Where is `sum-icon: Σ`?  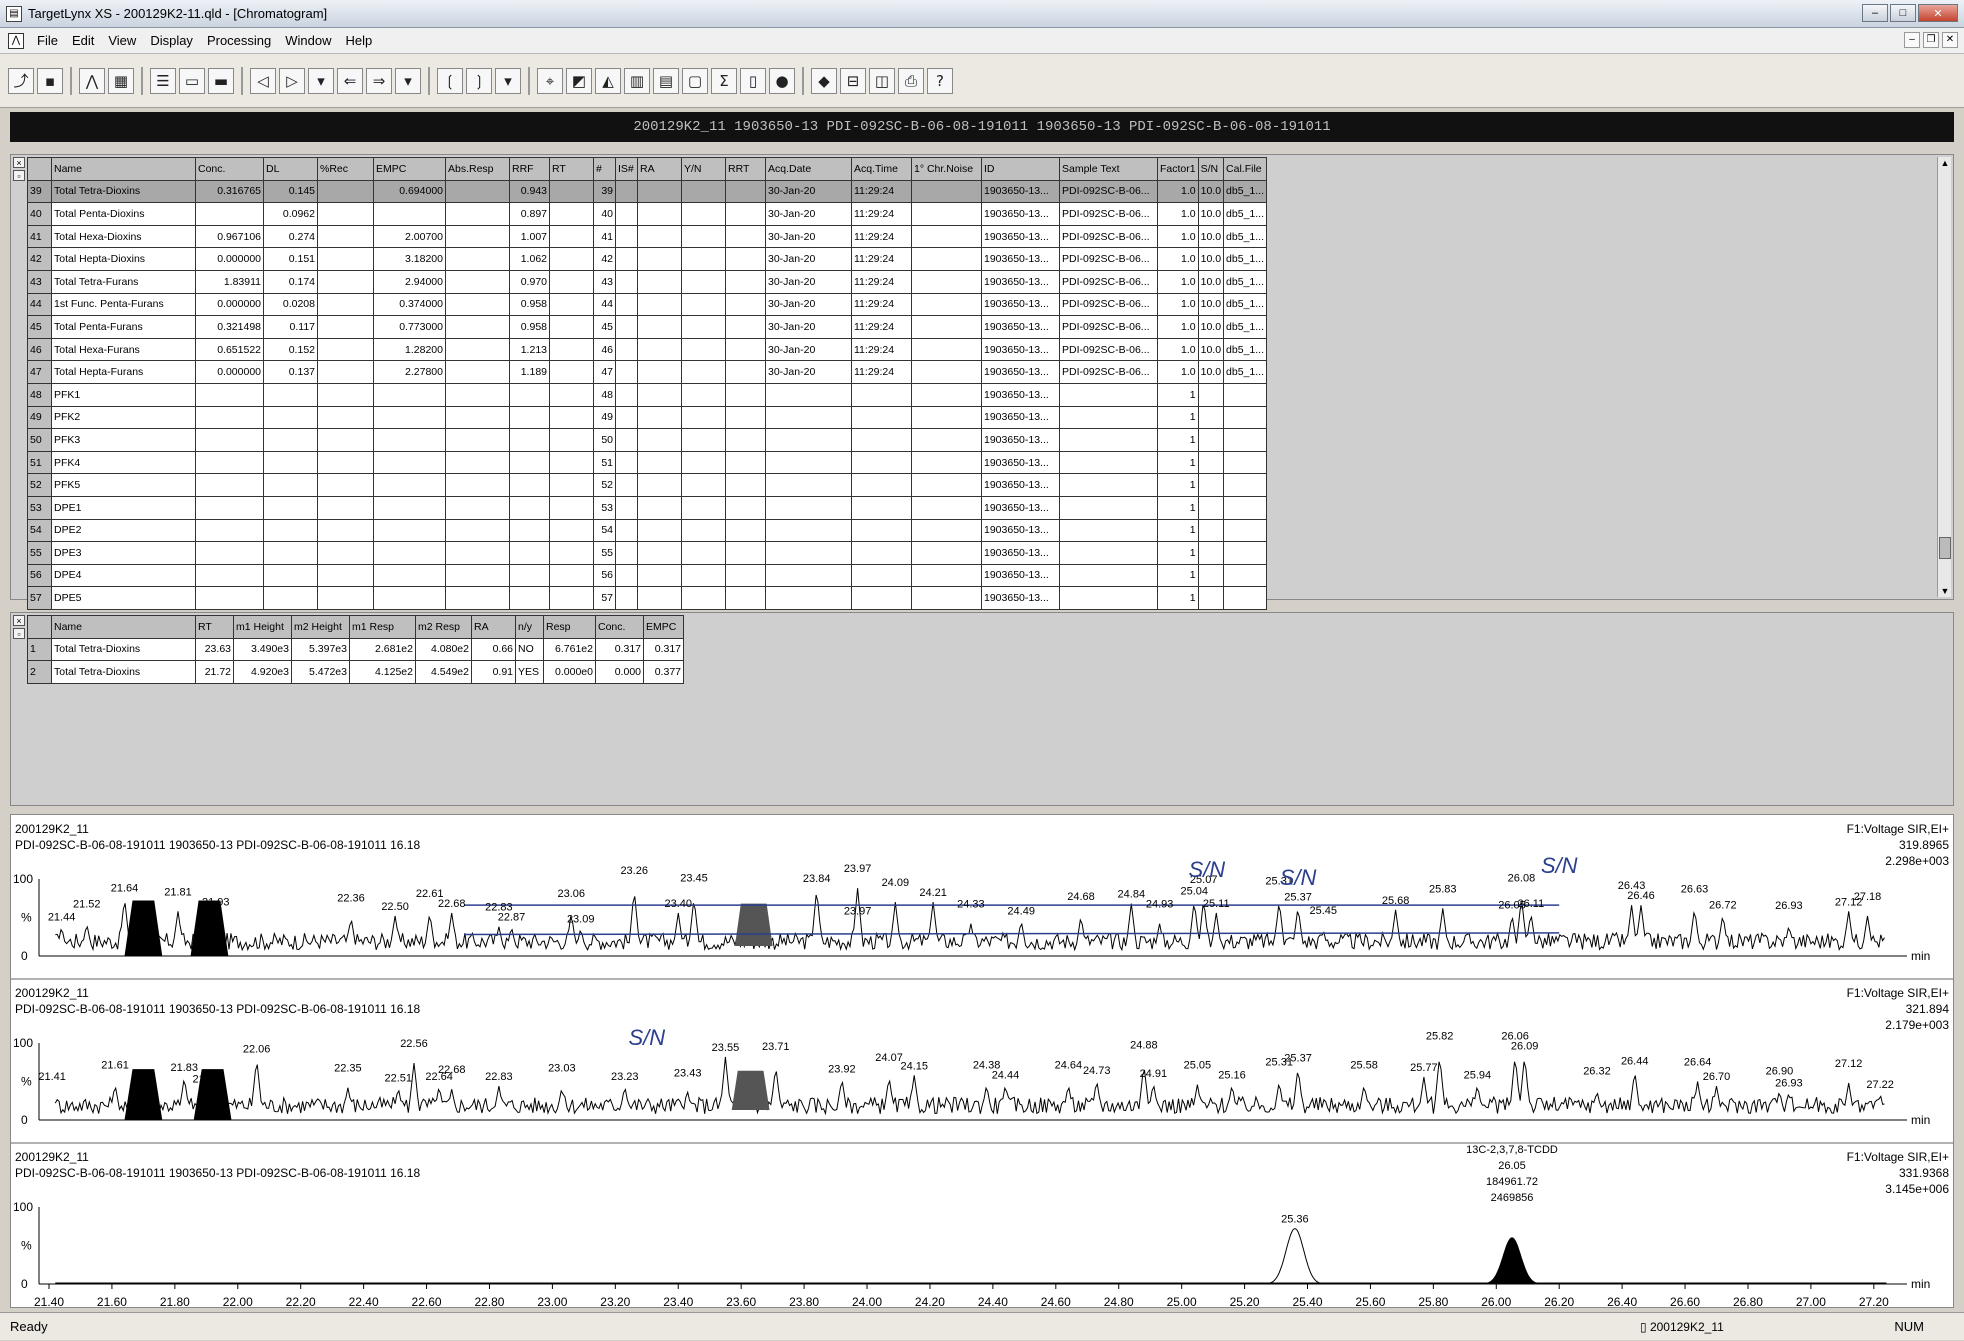
sum-icon: Σ is located at coordinates (724, 80).